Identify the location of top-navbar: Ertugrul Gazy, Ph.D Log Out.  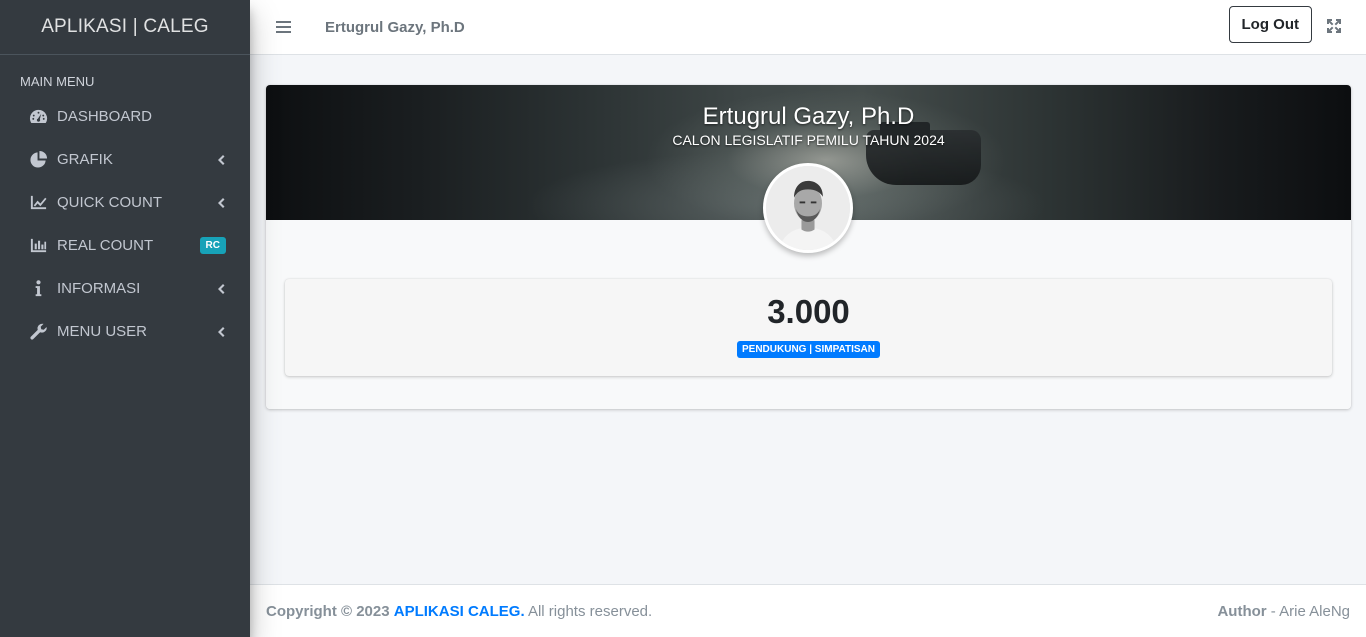
(808, 27).